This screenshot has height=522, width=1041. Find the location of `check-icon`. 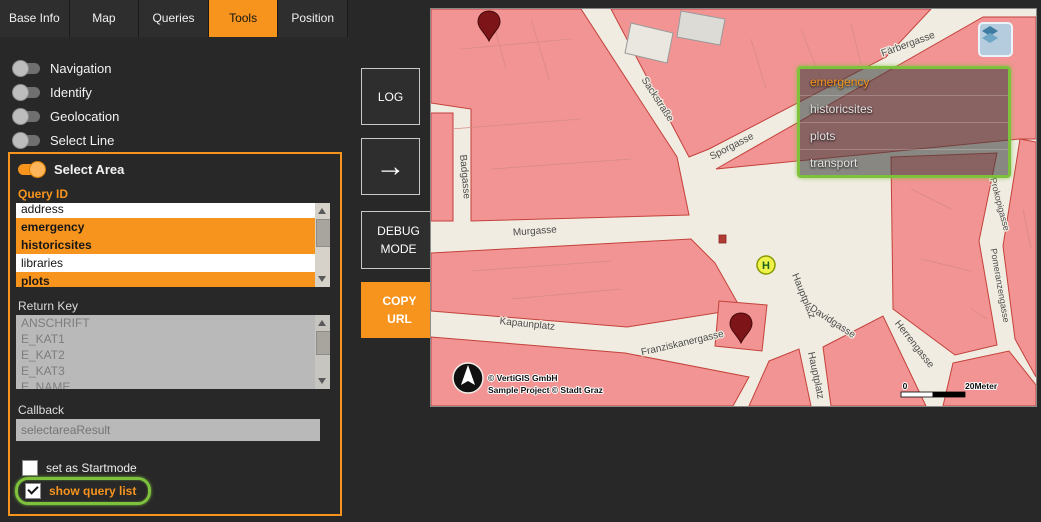

check-icon is located at coordinates (33, 489).